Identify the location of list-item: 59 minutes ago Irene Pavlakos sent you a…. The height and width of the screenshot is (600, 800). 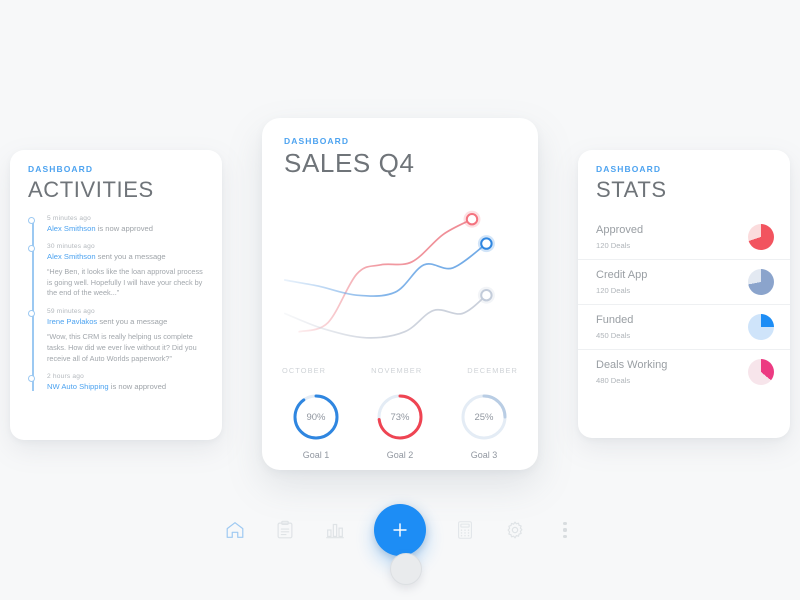
(117, 336).